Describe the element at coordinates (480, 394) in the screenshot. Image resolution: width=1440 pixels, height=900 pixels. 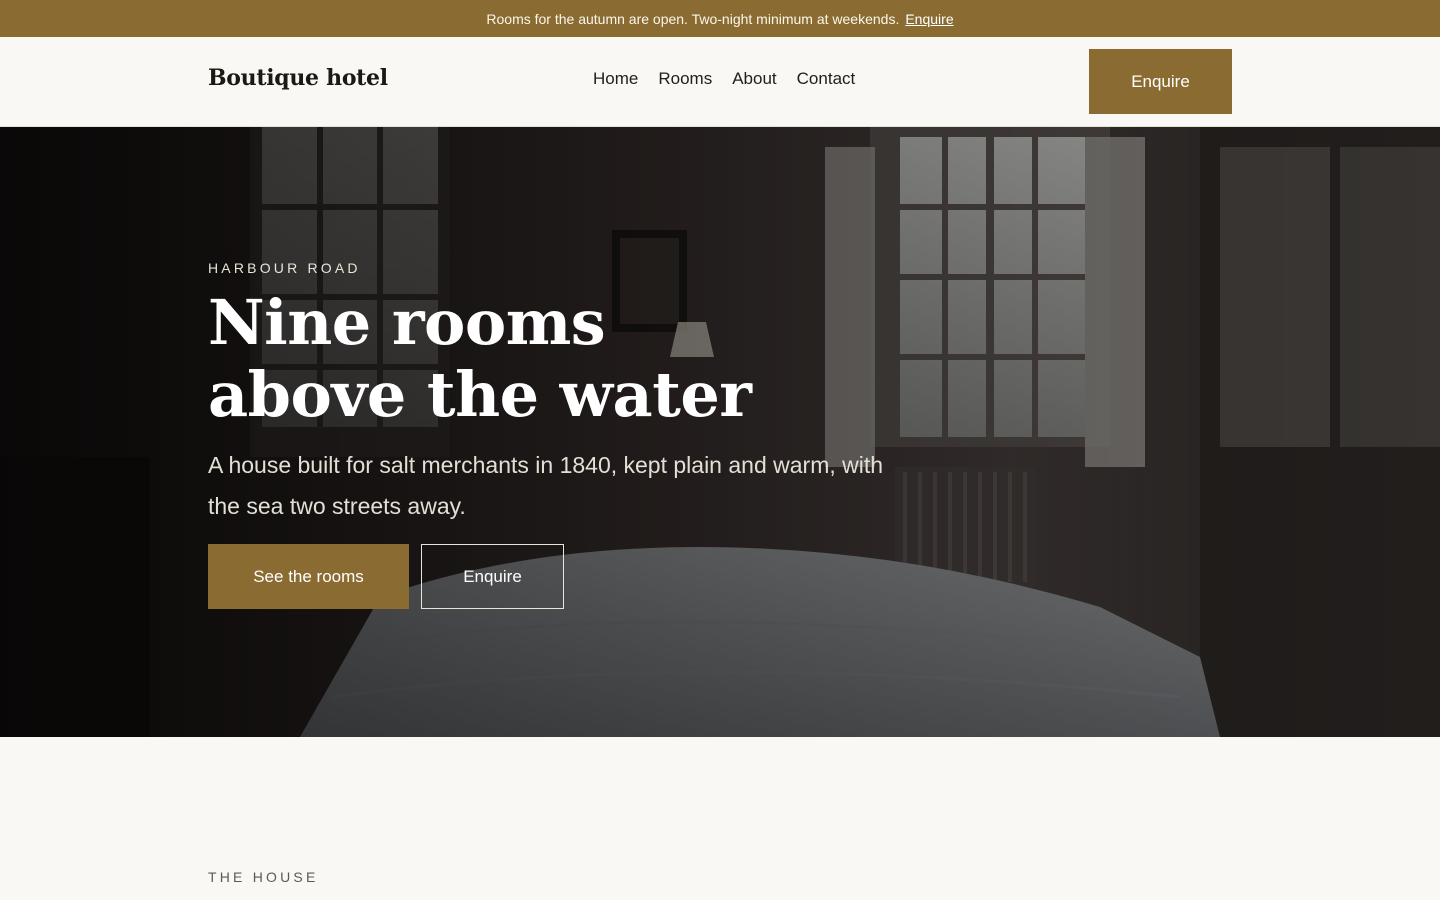
I see `hero-title-line-2: above the water` at that location.